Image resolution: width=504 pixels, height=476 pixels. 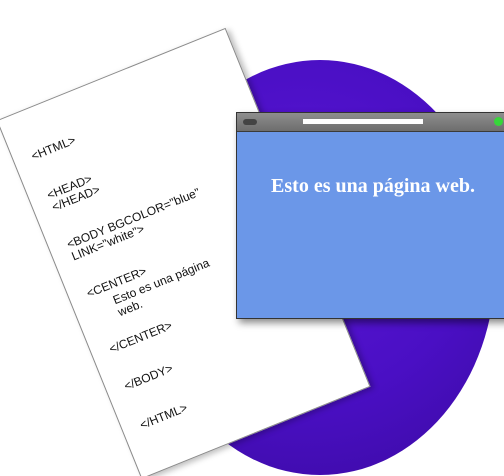 What do you see at coordinates (148, 377) in the screenshot?
I see `code-line-body-close: </BODY>` at bounding box center [148, 377].